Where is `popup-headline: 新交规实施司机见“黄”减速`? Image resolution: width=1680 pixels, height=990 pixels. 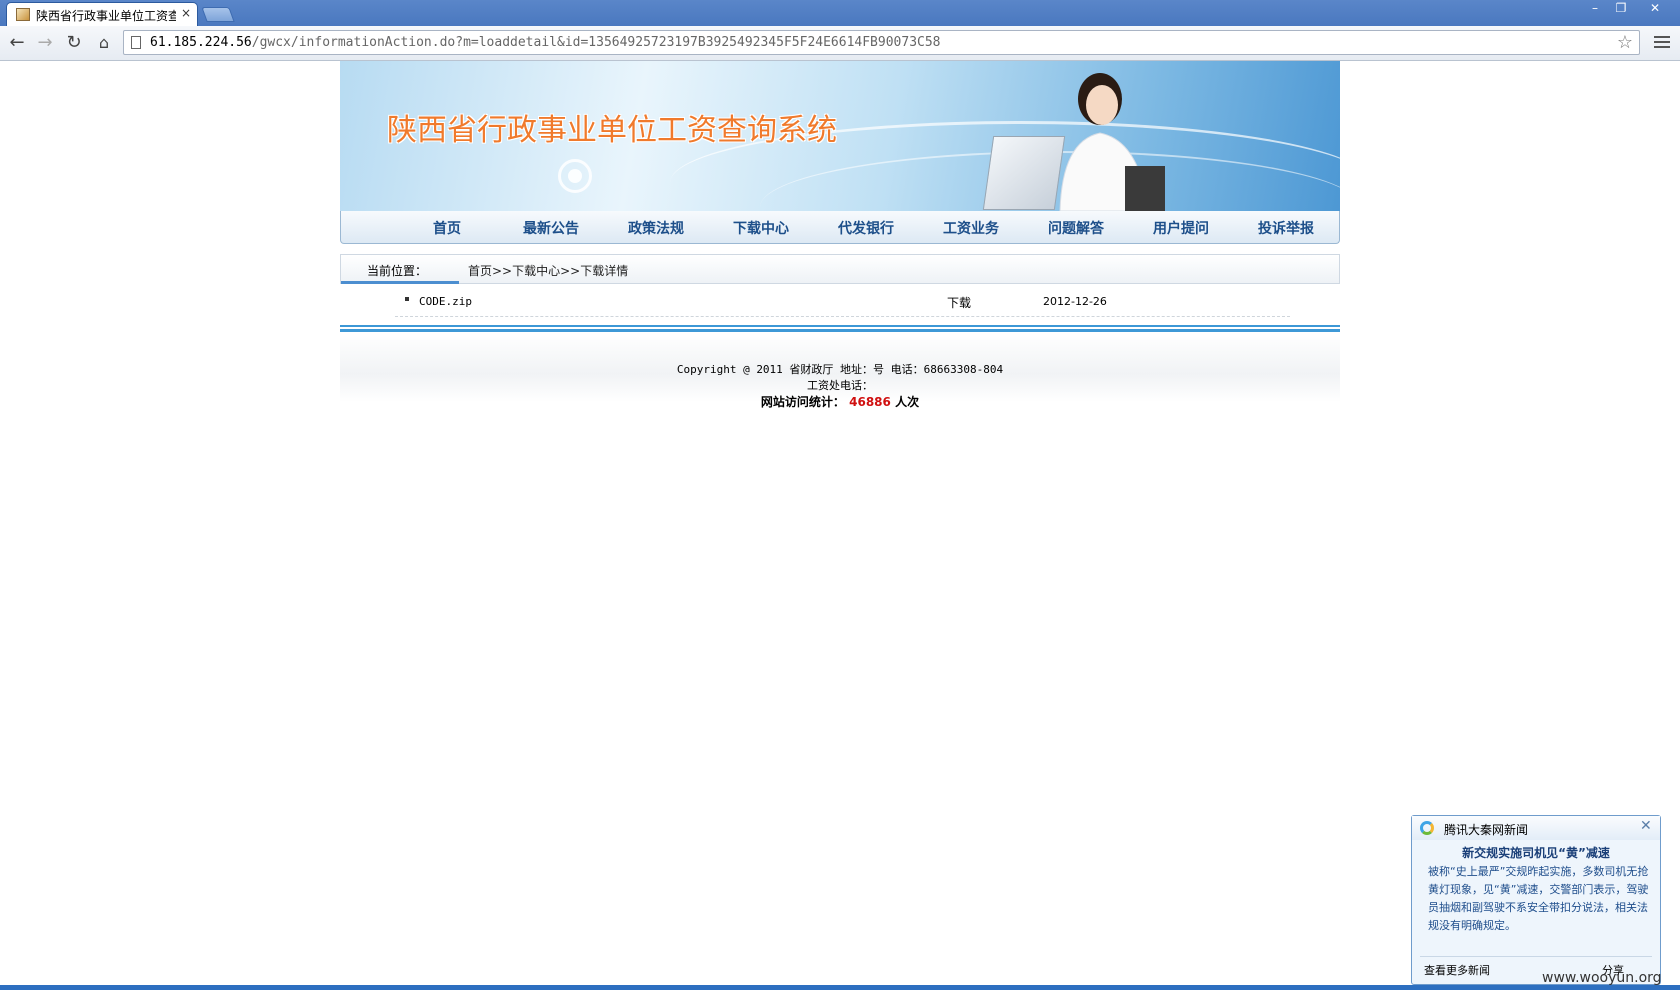 popup-headline: 新交规实施司机见“黄”减速 is located at coordinates (1536, 852).